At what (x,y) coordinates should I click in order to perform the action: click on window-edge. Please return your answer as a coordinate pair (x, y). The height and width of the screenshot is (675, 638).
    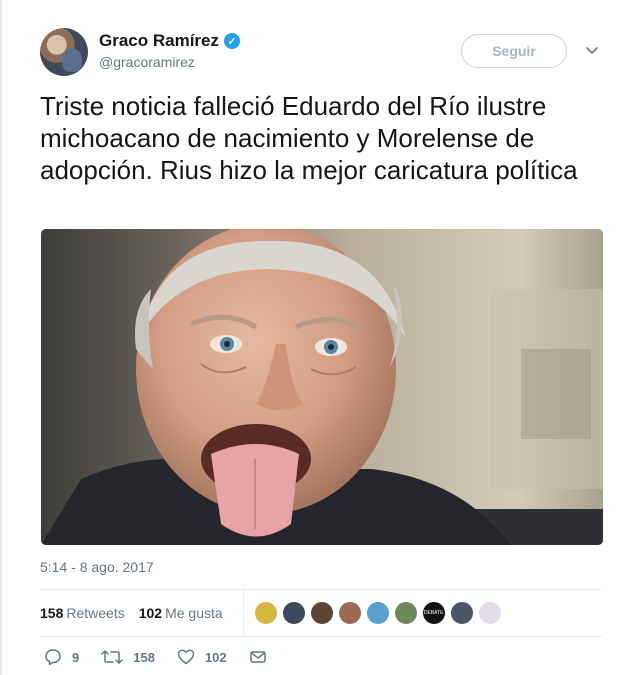
    Looking at the image, I should click on (1, 337).